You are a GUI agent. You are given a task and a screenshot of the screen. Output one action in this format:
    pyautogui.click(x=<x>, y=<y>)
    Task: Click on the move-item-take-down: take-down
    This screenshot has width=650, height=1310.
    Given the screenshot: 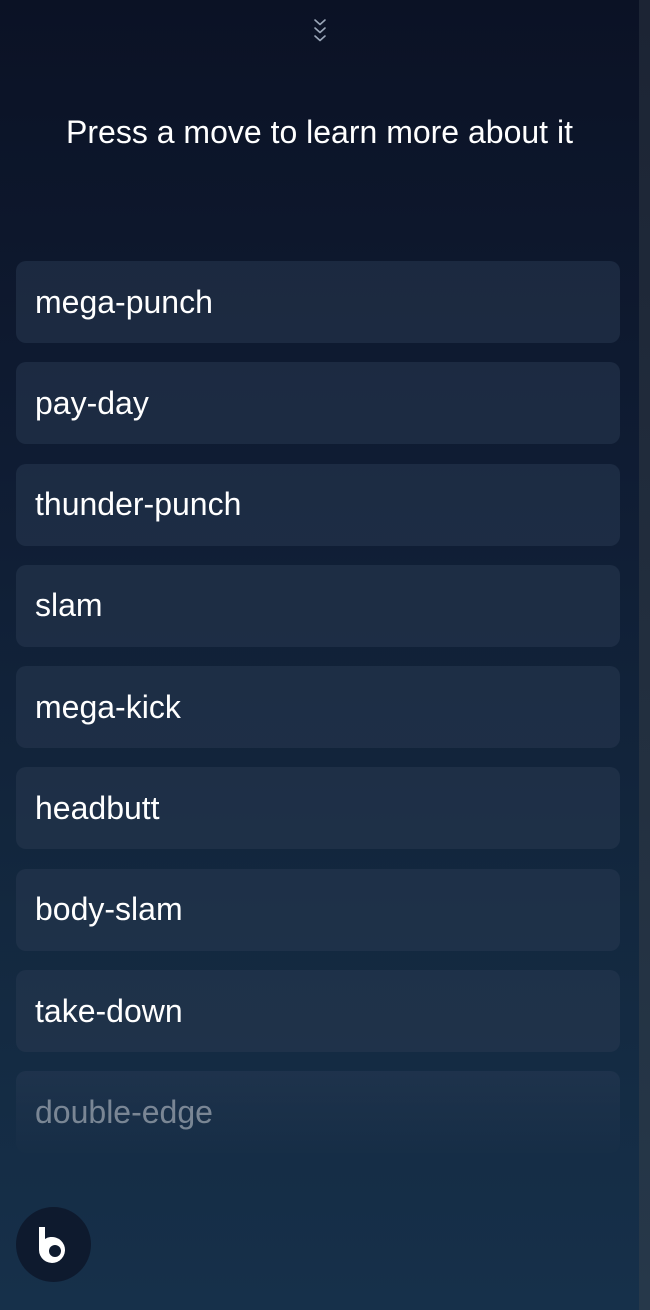 What is the action you would take?
    pyautogui.click(x=318, y=1011)
    